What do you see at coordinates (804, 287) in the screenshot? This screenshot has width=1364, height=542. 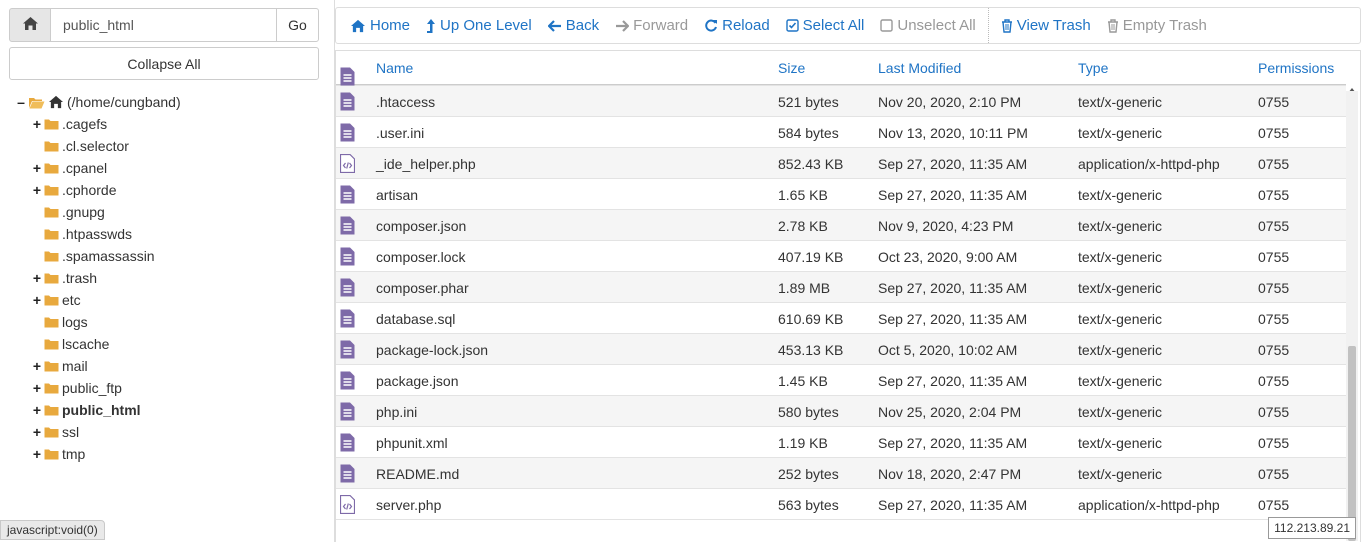 I see `file-size-cell: 1.89 MB` at bounding box center [804, 287].